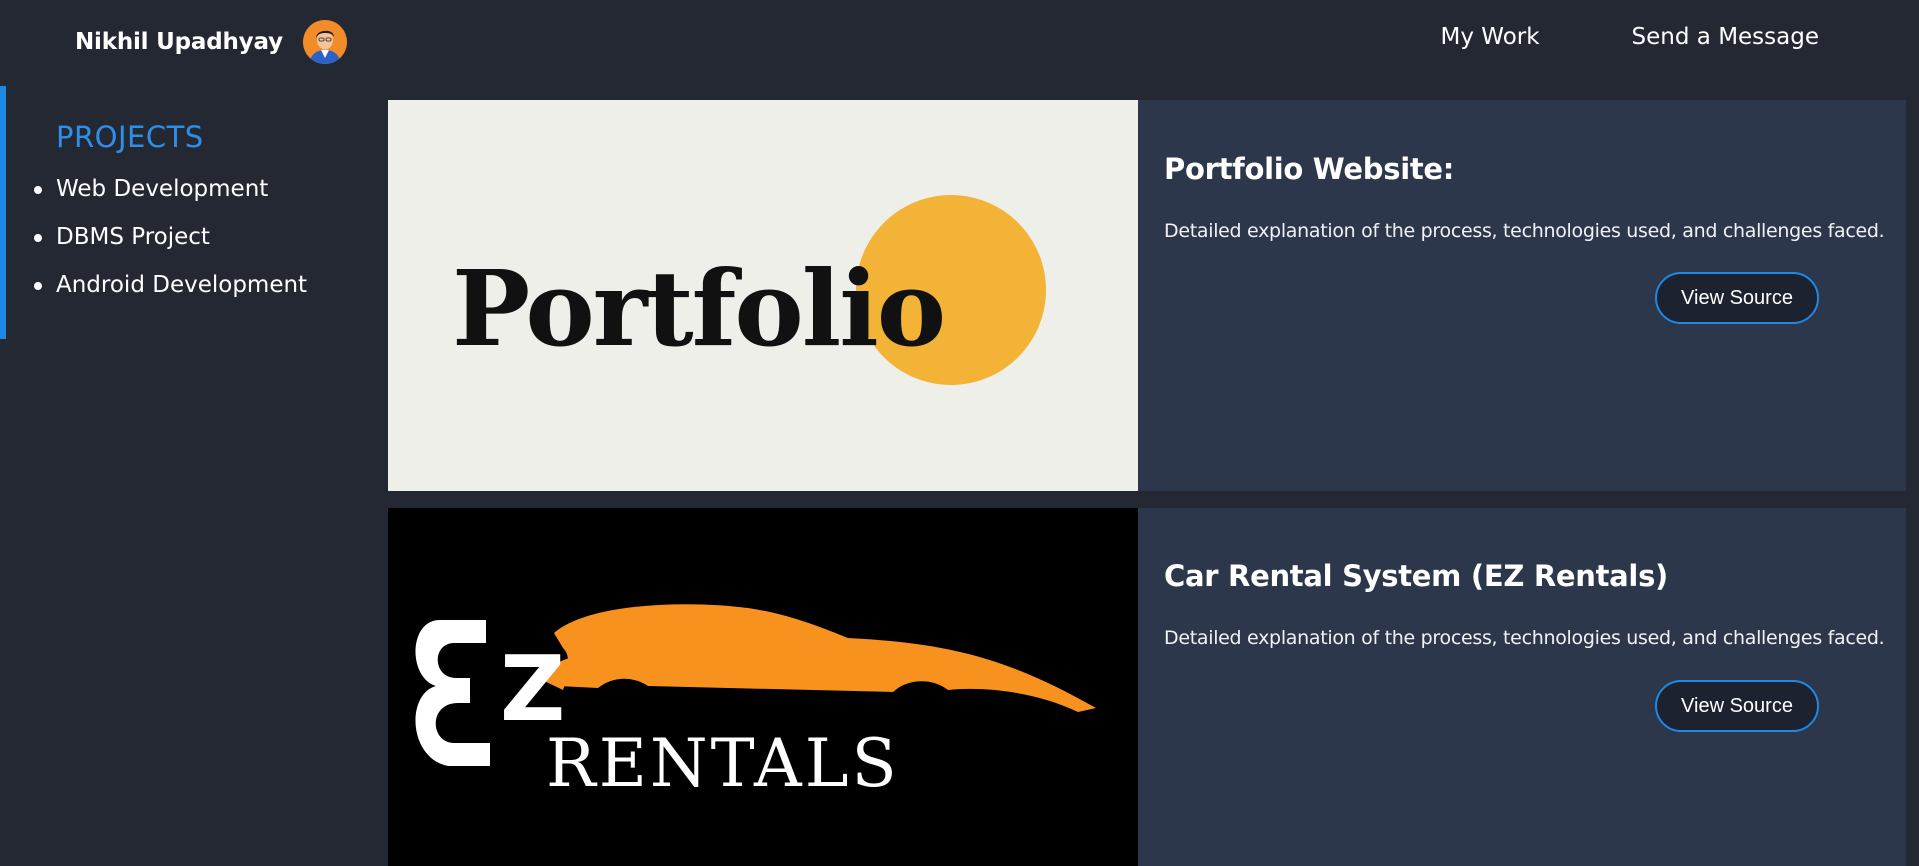  I want to click on nav-send-message-link: Send a Message, so click(1725, 37).